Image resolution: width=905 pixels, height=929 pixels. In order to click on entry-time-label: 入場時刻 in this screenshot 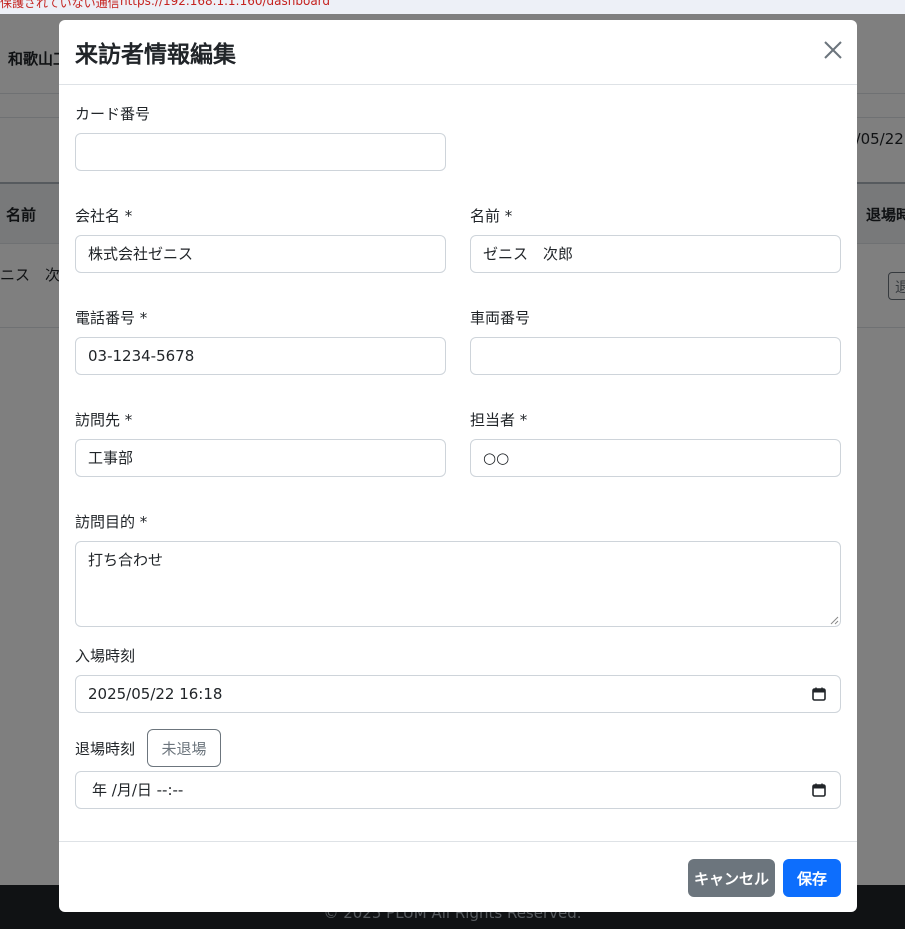, I will do `click(105, 656)`.